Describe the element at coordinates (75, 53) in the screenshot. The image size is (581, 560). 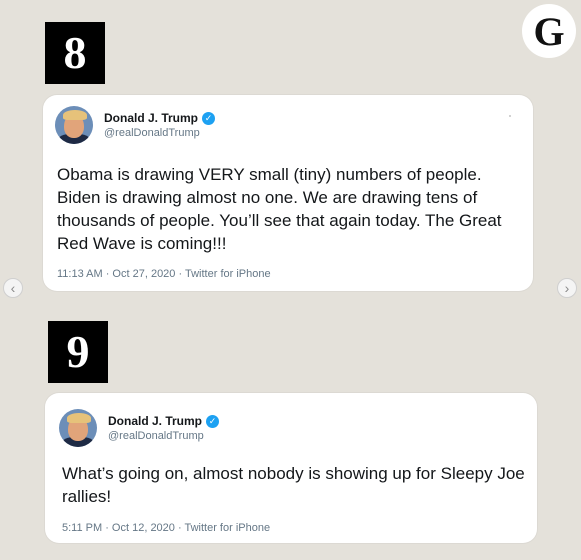
I see `number-label-8: 8` at that location.